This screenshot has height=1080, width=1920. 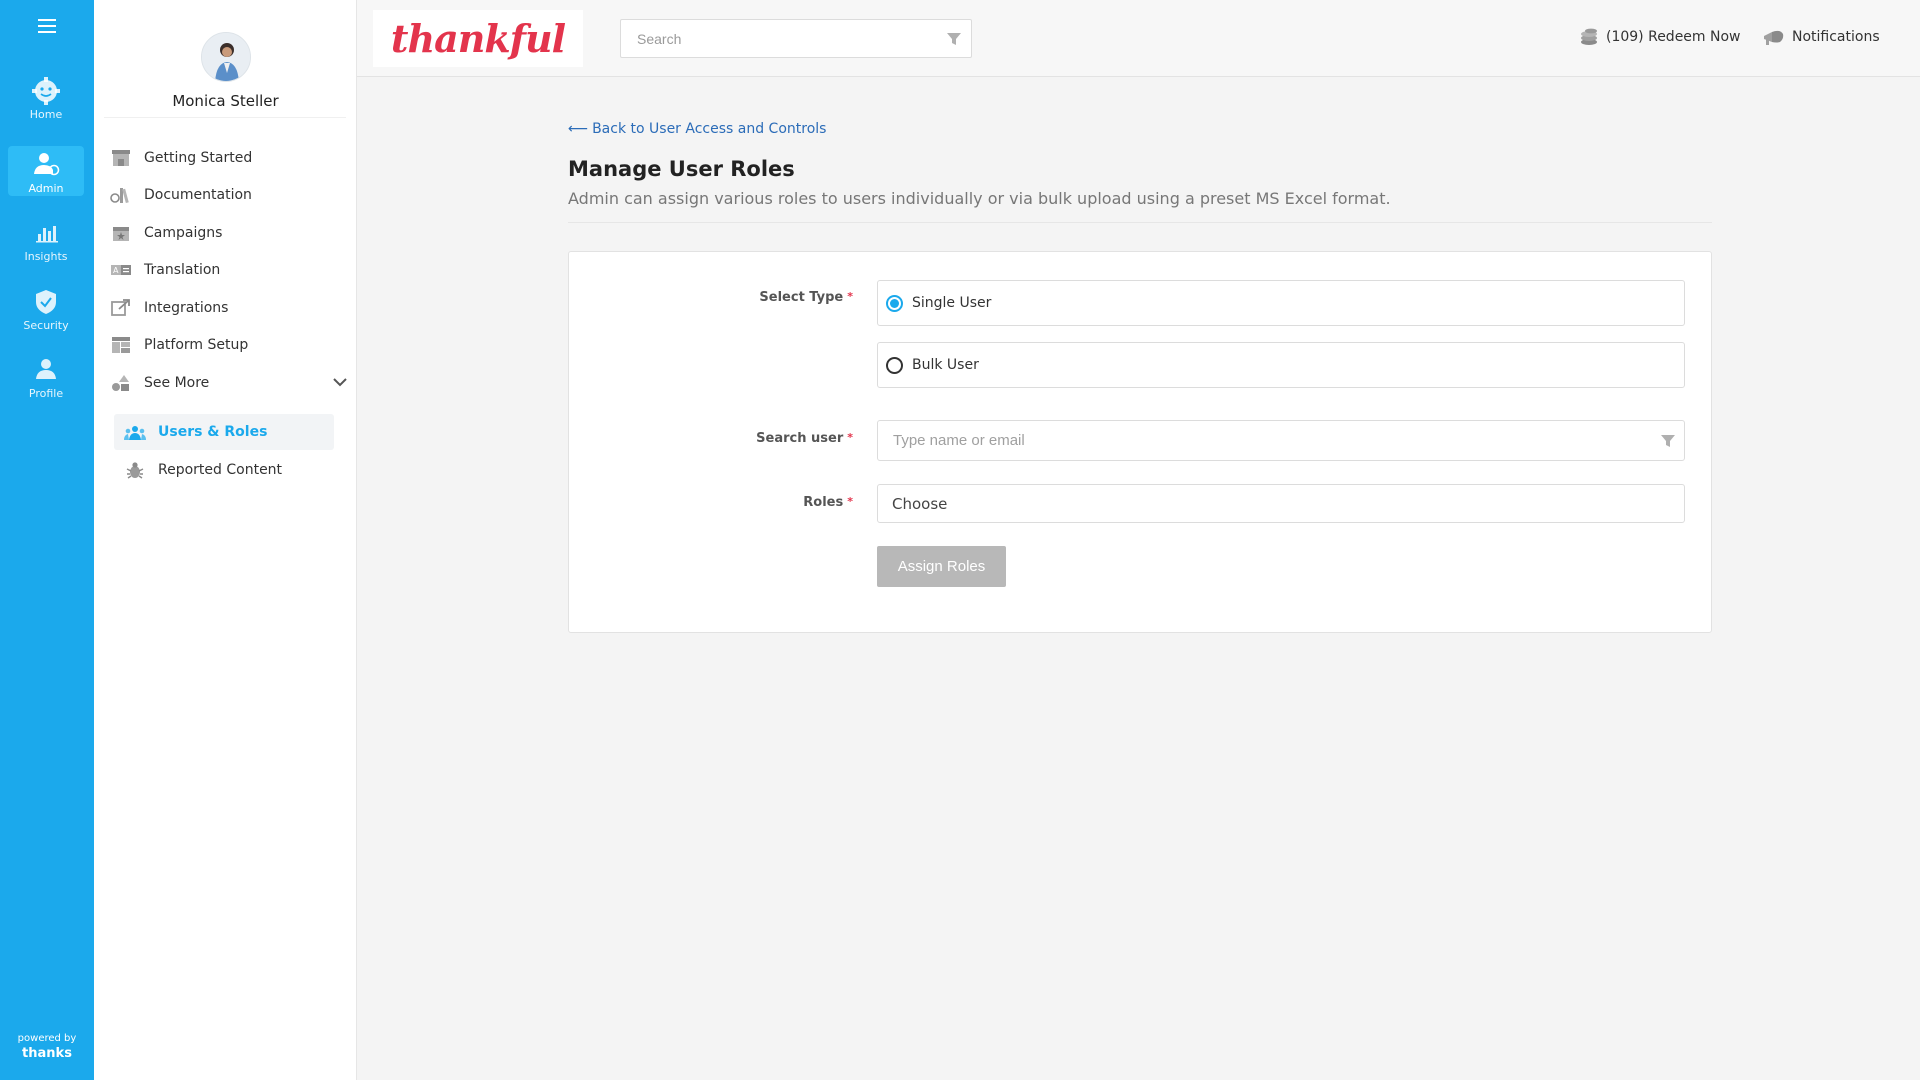 I want to click on sidebar-item-campaigns: Campaigns, so click(x=225, y=233).